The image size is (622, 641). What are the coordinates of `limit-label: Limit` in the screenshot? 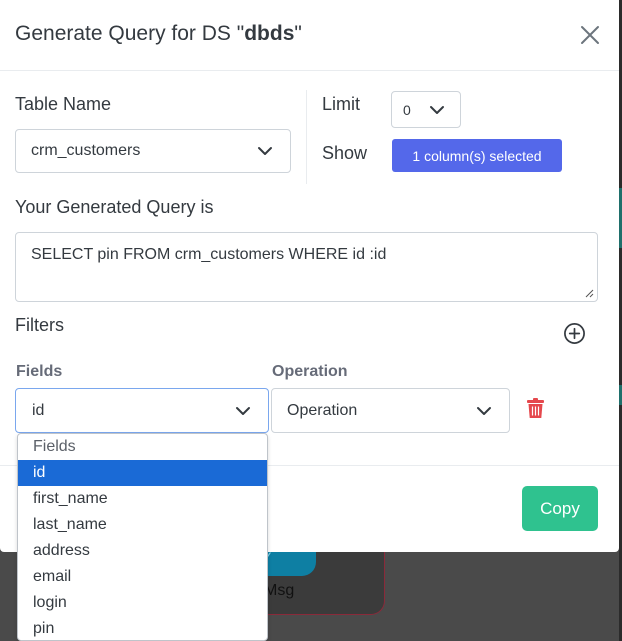 It's located at (341, 104).